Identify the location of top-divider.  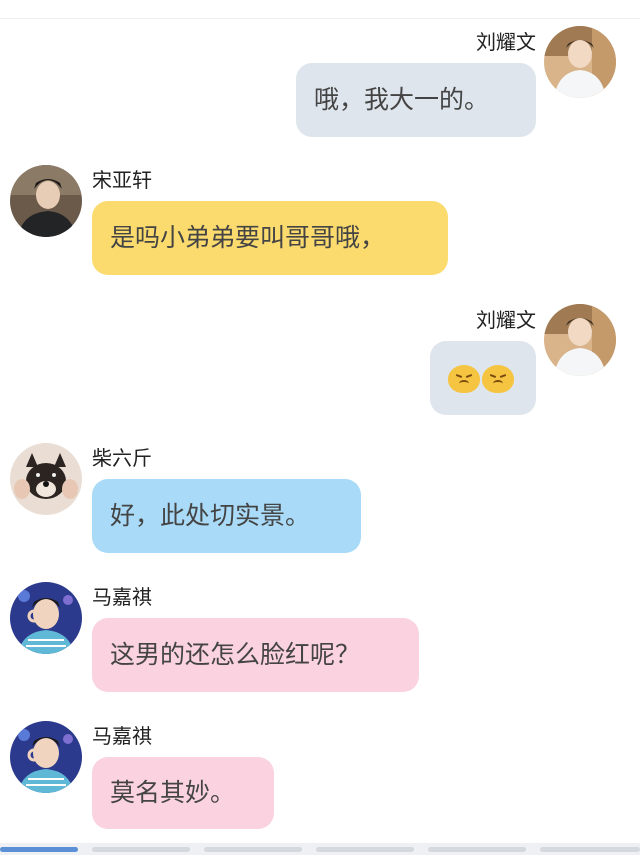
(320, 18).